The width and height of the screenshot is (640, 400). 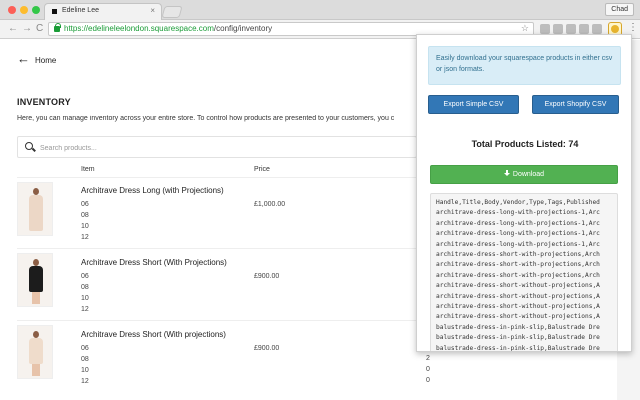 What do you see at coordinates (27, 28) in the screenshot?
I see `forward-nav-icon: →` at bounding box center [27, 28].